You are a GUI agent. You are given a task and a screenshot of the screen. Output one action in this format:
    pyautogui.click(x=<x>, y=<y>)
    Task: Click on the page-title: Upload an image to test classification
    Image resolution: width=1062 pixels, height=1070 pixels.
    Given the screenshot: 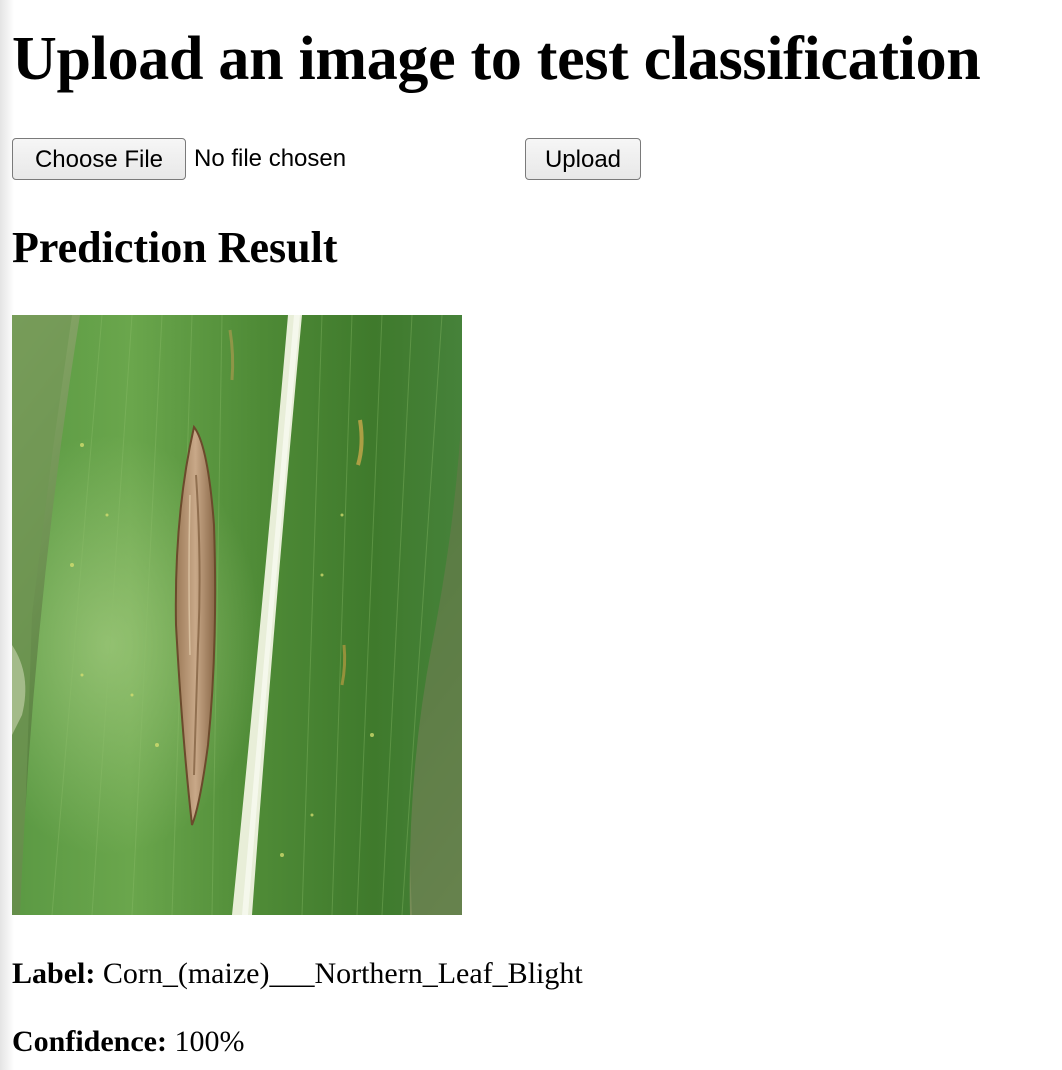 What is the action you would take?
    pyautogui.click(x=496, y=59)
    